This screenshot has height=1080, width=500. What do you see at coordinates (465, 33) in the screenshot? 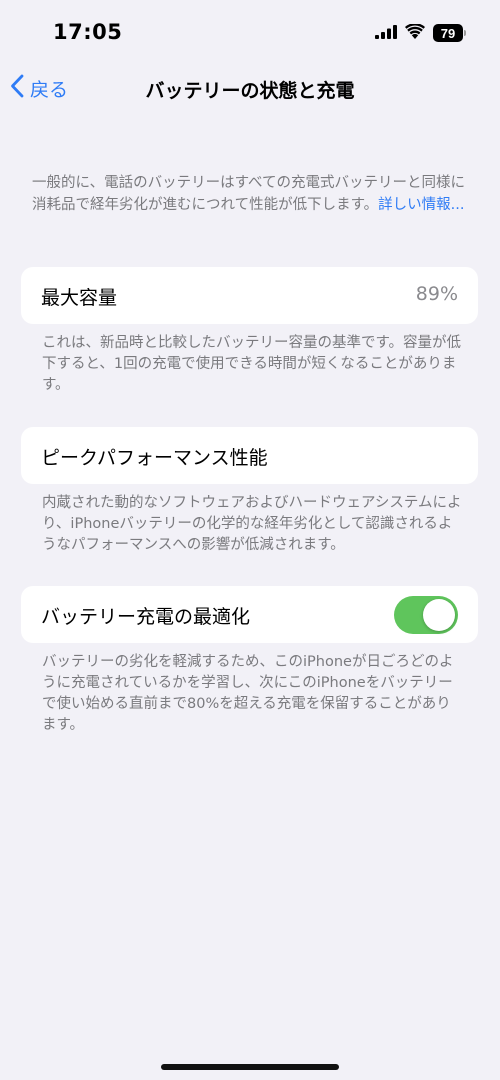
I see `battery-cap` at bounding box center [465, 33].